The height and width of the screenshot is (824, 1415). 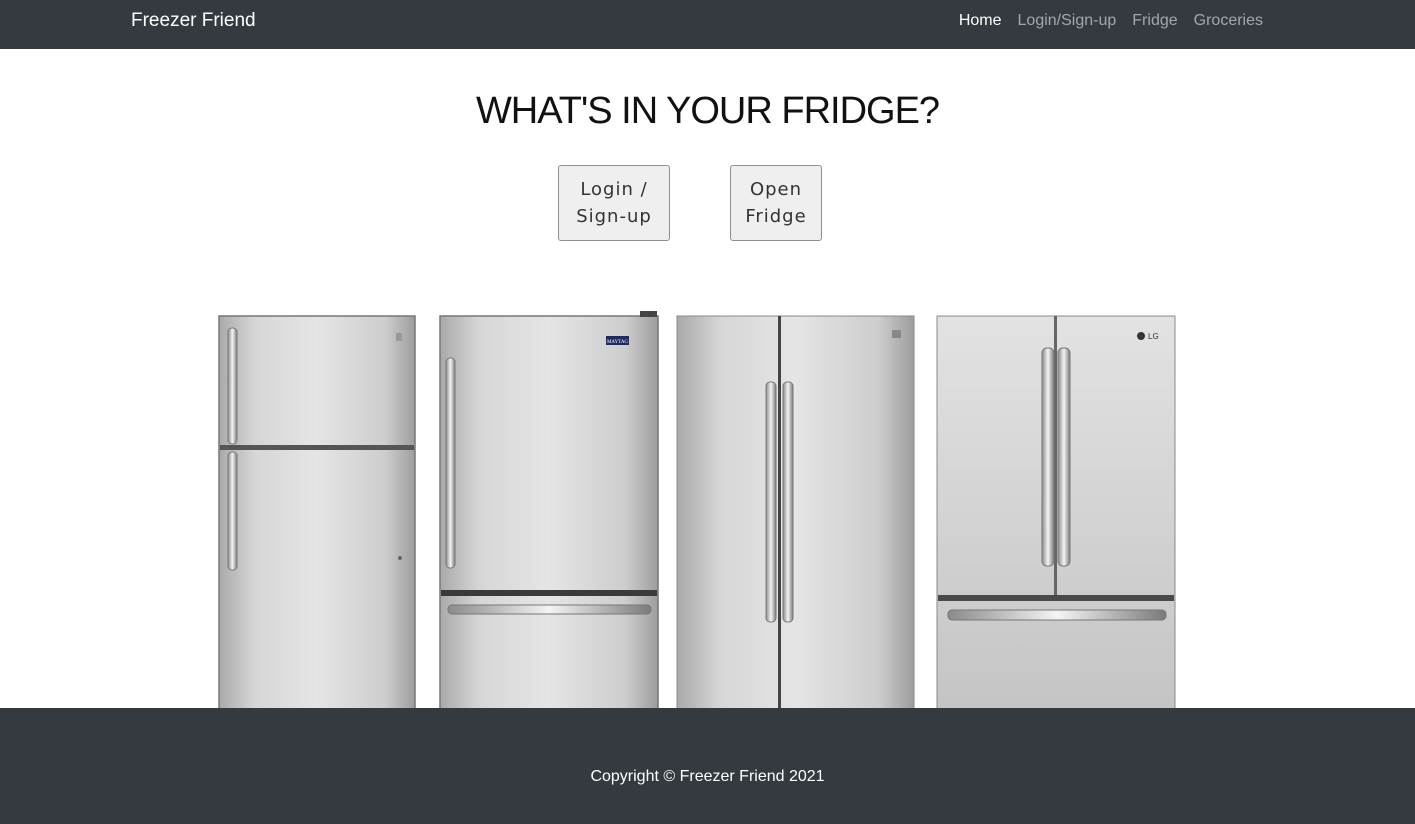 I want to click on nav-fridge: Fridge, so click(x=1154, y=21).